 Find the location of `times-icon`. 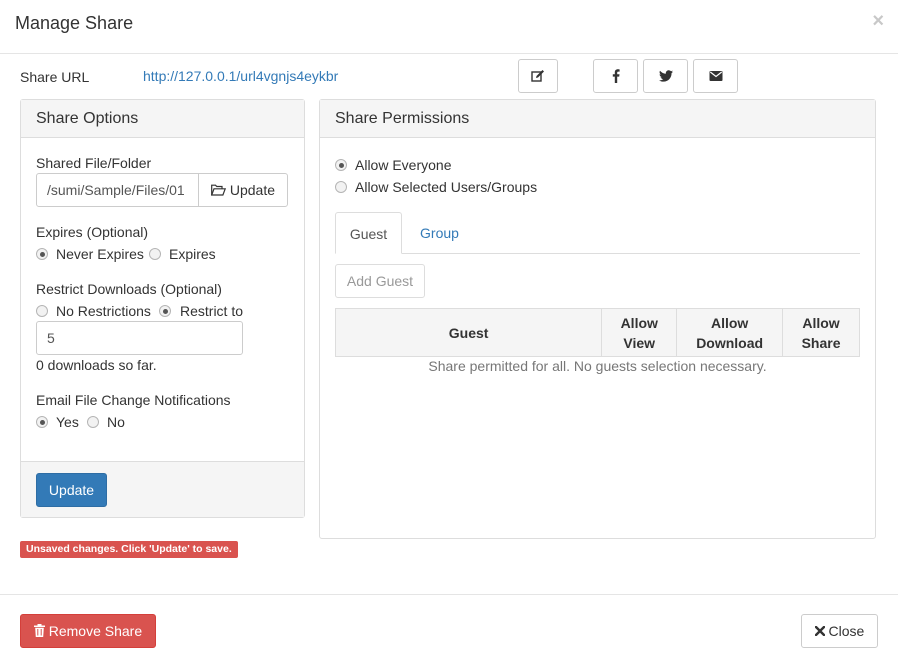

times-icon is located at coordinates (819, 631).